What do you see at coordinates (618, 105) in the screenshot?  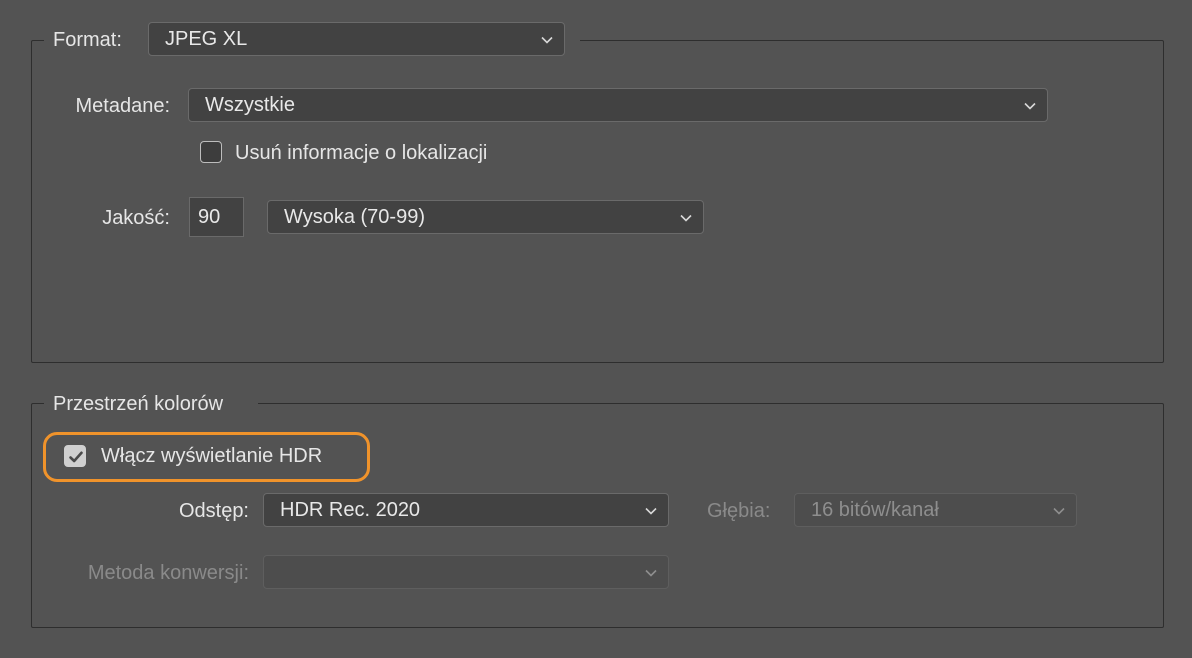 I see `metadata-select: Wszystkie` at bounding box center [618, 105].